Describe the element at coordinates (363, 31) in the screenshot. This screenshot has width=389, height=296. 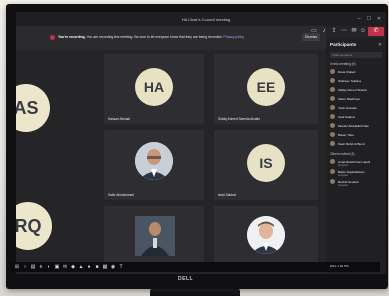
I see `people-icon: ☺` at that location.